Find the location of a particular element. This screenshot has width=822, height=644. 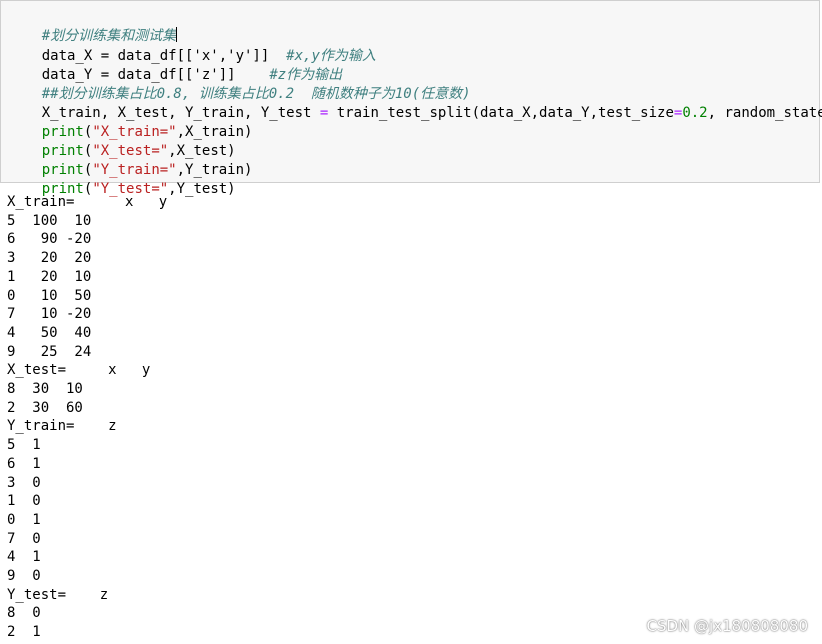

output-line: X_test= x y is located at coordinates (79, 370).